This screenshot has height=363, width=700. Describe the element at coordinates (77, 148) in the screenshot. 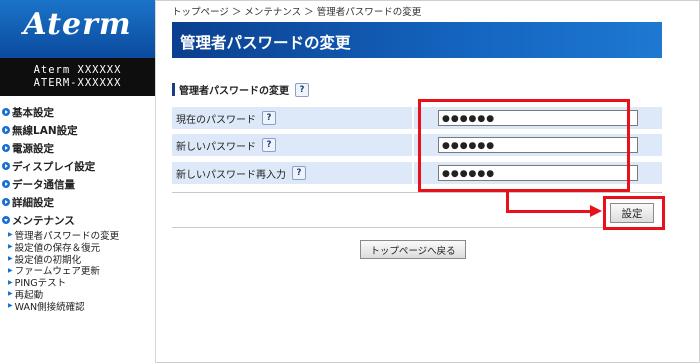

I see `sidebar-item-power: 電源設定` at that location.